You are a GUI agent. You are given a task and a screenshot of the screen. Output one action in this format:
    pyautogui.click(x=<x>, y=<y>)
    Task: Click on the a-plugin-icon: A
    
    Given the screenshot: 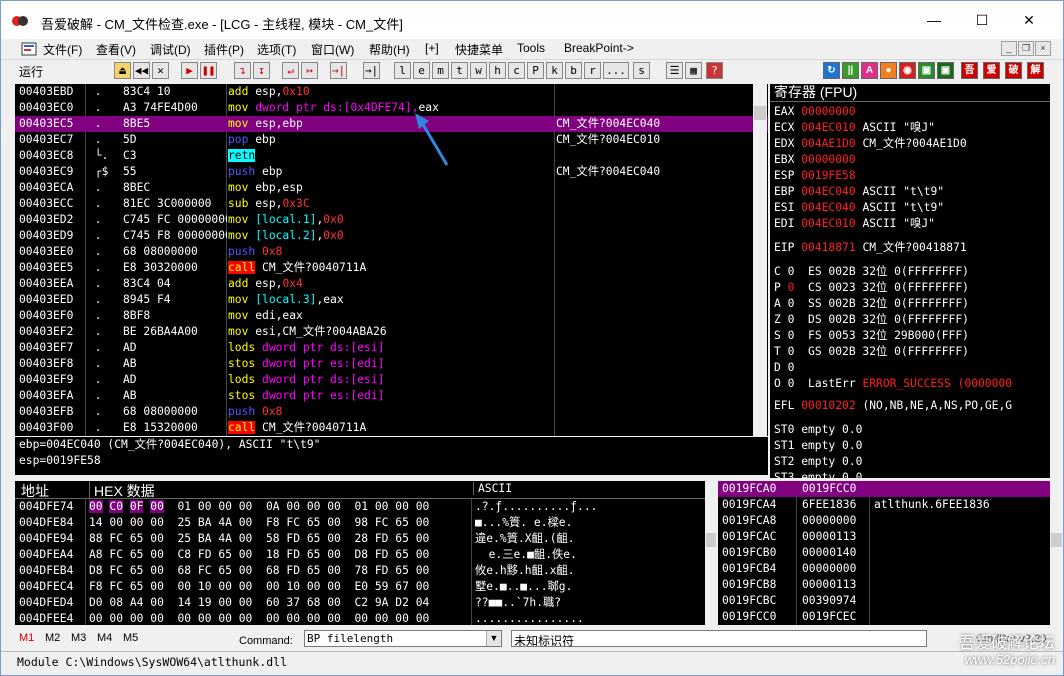 What is the action you would take?
    pyautogui.click(x=869, y=70)
    